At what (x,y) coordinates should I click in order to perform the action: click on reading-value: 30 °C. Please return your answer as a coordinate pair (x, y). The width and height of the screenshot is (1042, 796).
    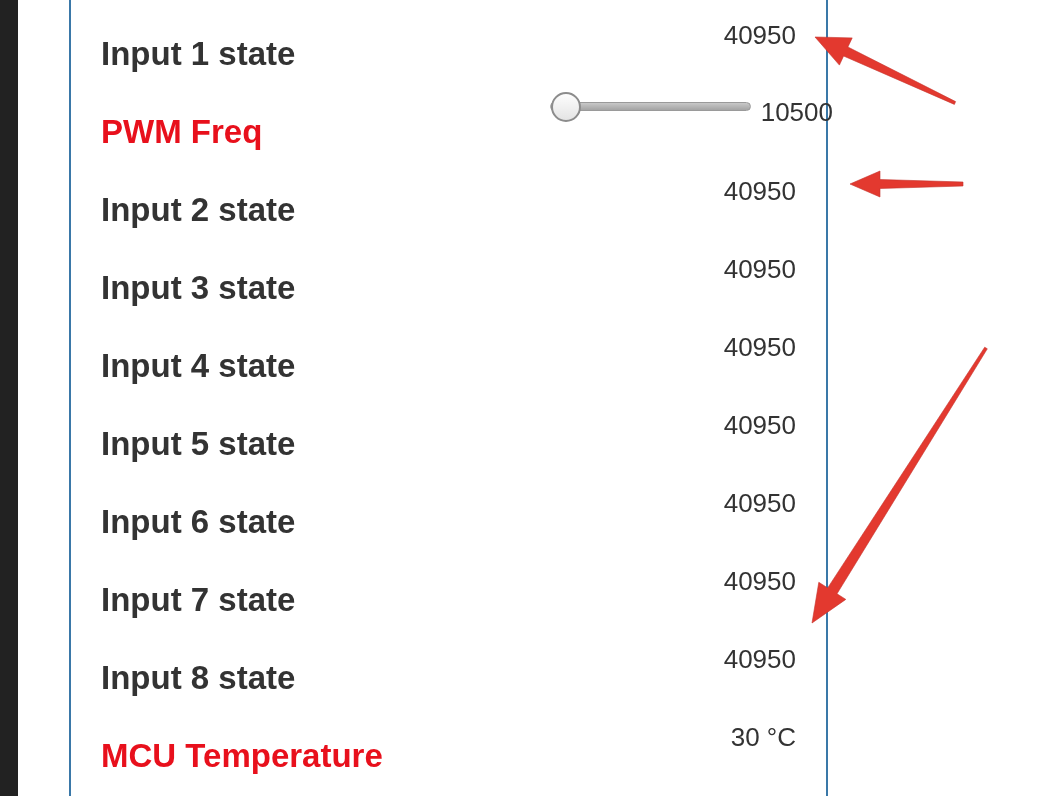
    Looking at the image, I should click on (763, 737).